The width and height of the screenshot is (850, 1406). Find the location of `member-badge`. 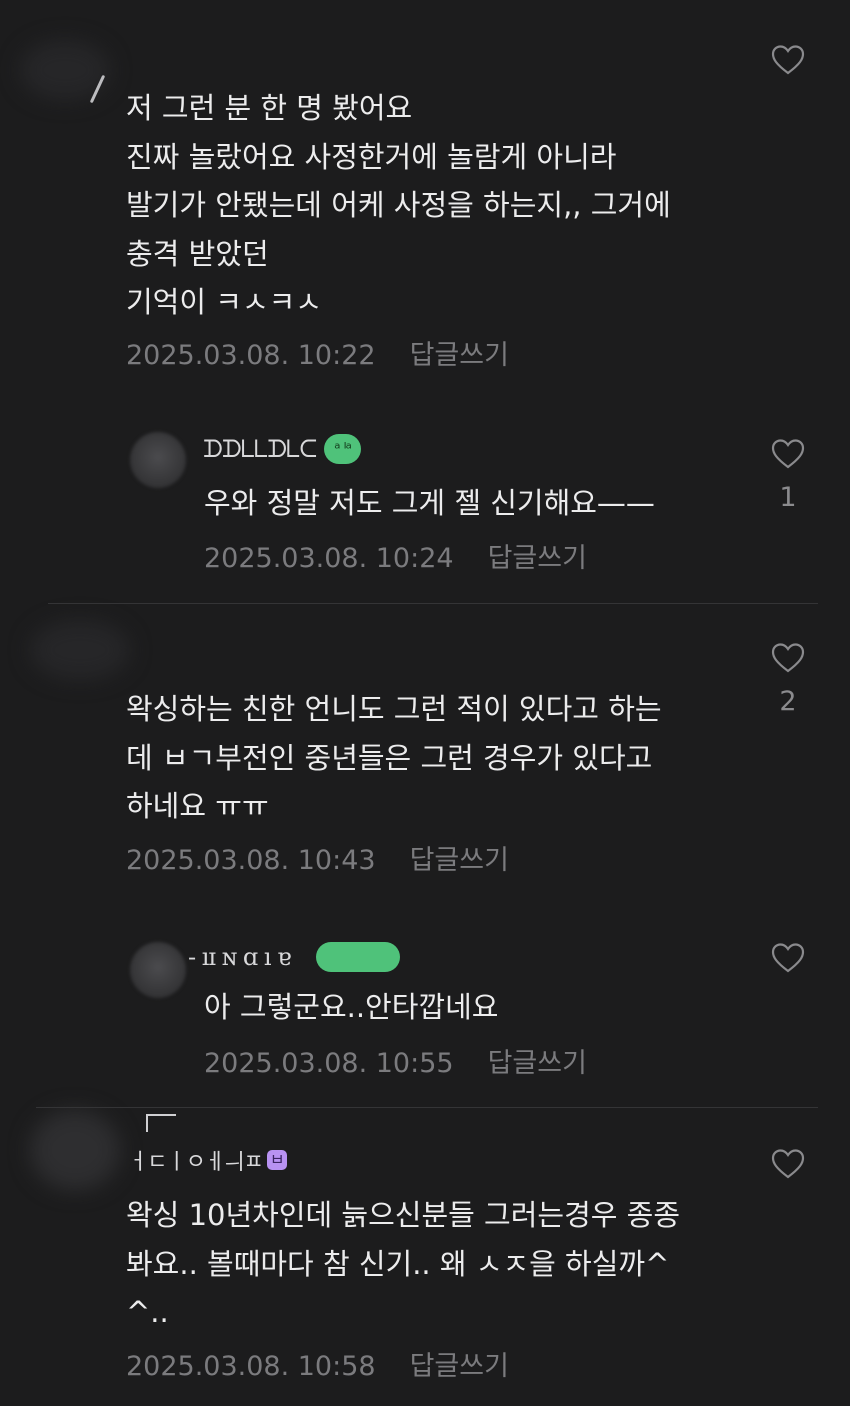

member-badge is located at coordinates (358, 957).